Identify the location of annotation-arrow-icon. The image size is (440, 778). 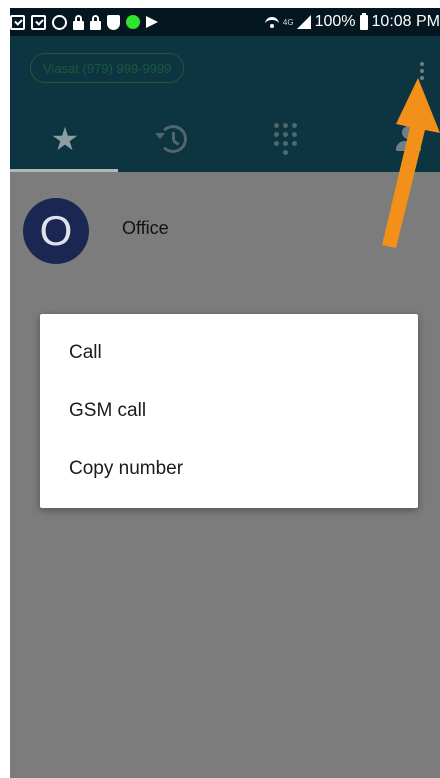
(411, 163).